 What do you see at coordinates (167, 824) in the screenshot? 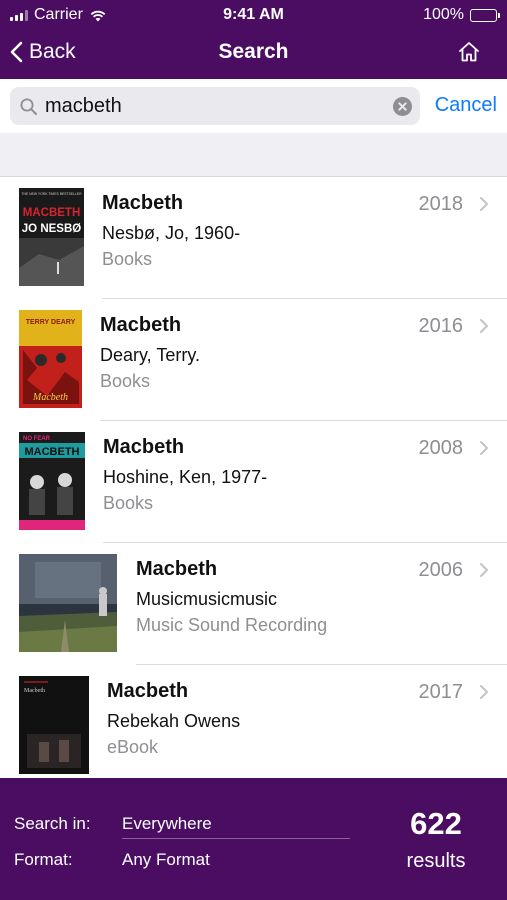
I see `search-in-selector: Everywhere` at bounding box center [167, 824].